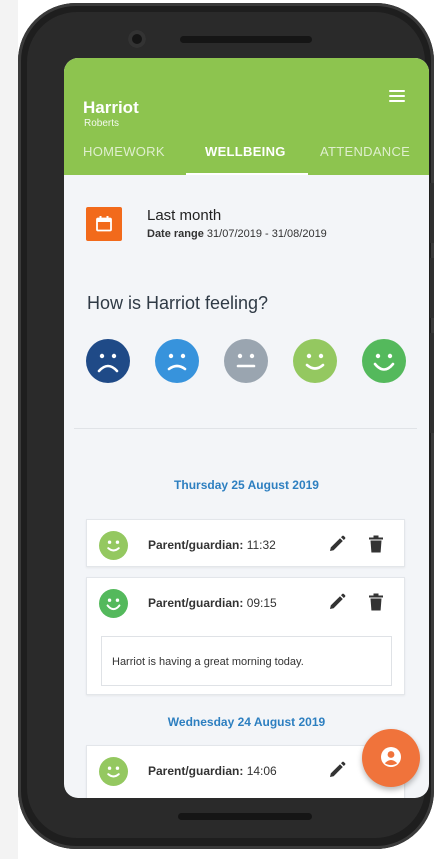  Describe the element at coordinates (111, 107) in the screenshot. I see `student-first-name: Harriot` at that location.